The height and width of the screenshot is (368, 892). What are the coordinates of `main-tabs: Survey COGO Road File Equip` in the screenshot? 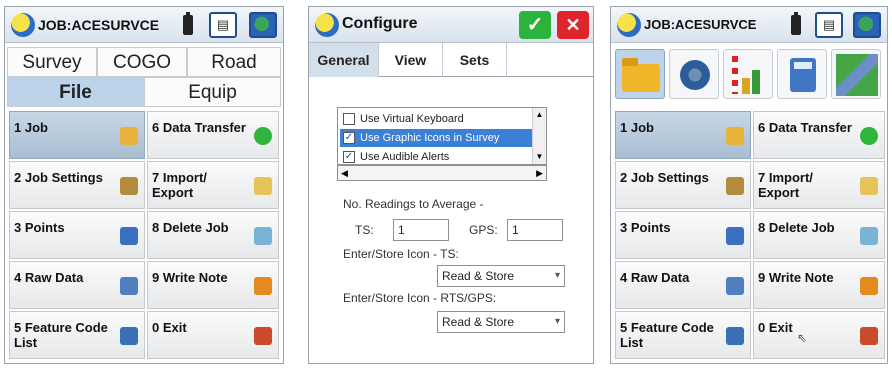 It's located at (144, 76).